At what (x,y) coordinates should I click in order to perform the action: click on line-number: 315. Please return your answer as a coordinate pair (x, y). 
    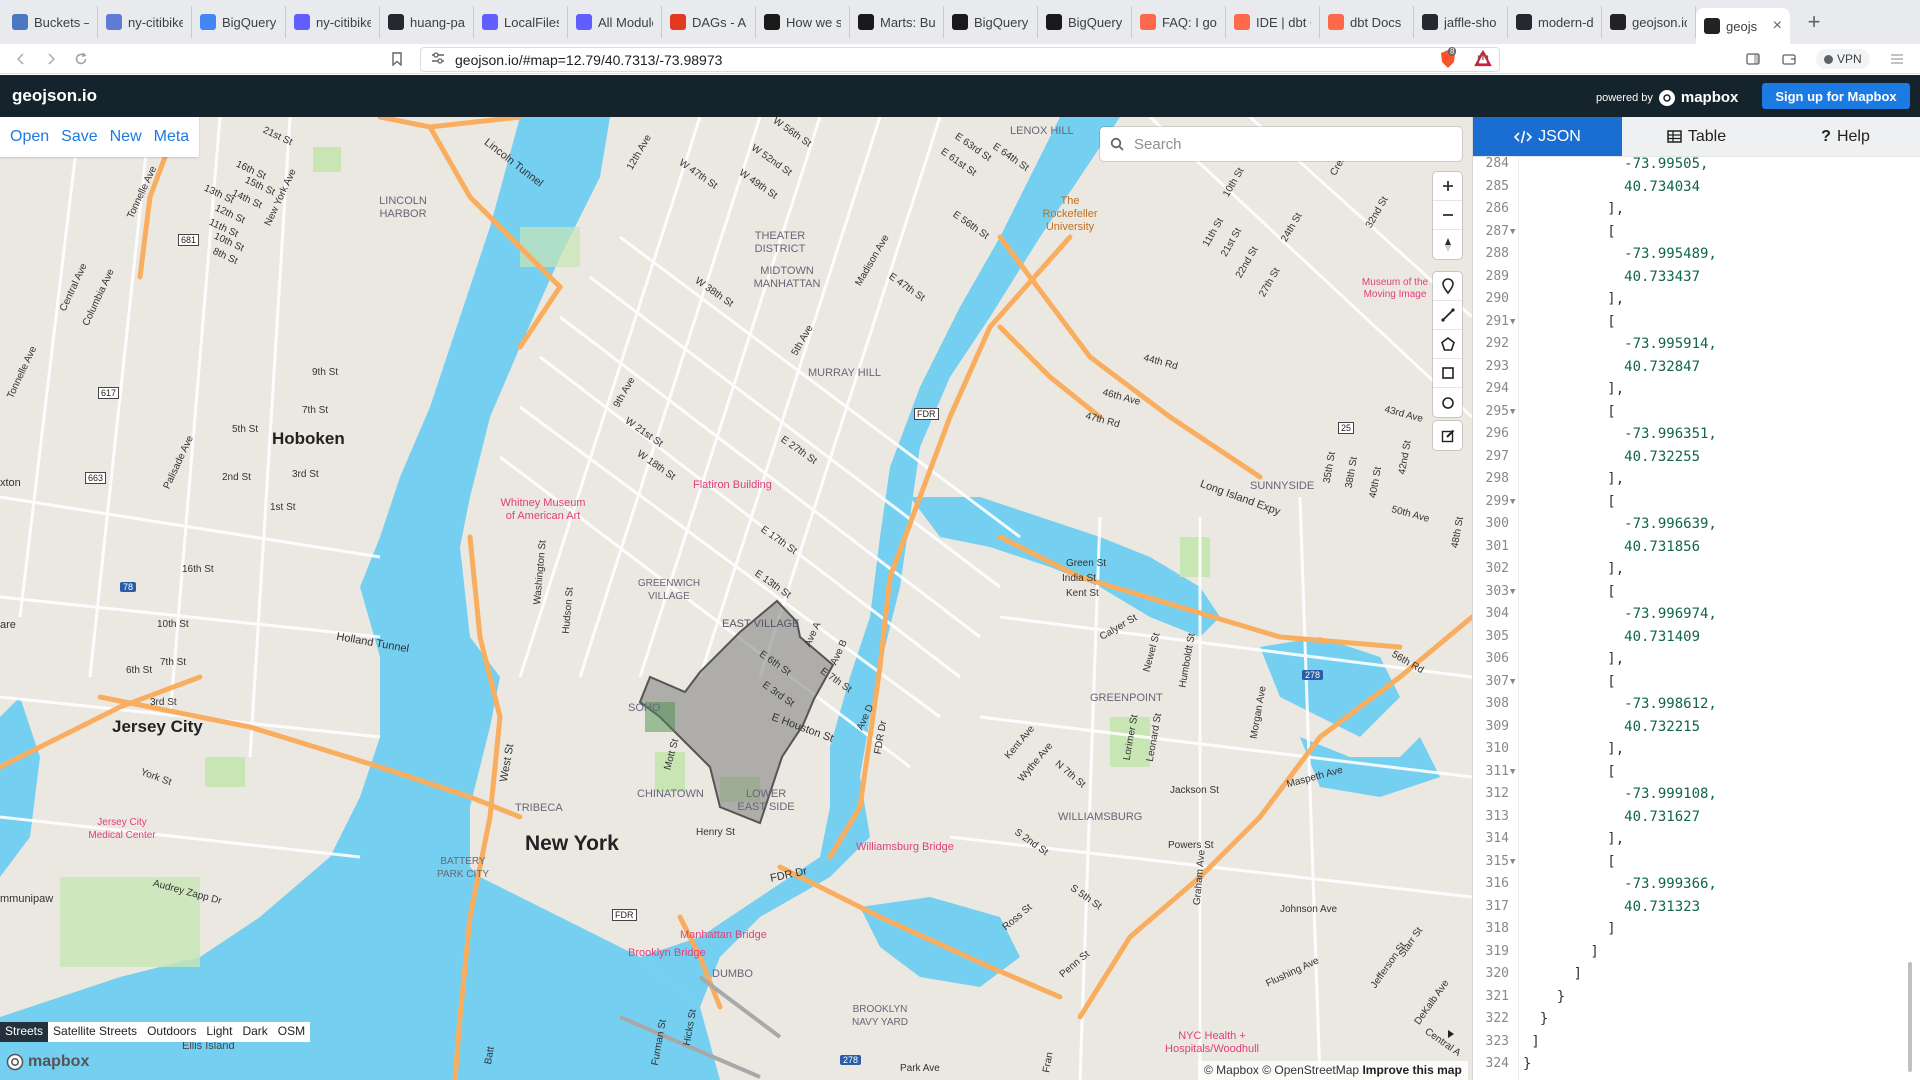
    Looking at the image, I should click on (1497, 861).